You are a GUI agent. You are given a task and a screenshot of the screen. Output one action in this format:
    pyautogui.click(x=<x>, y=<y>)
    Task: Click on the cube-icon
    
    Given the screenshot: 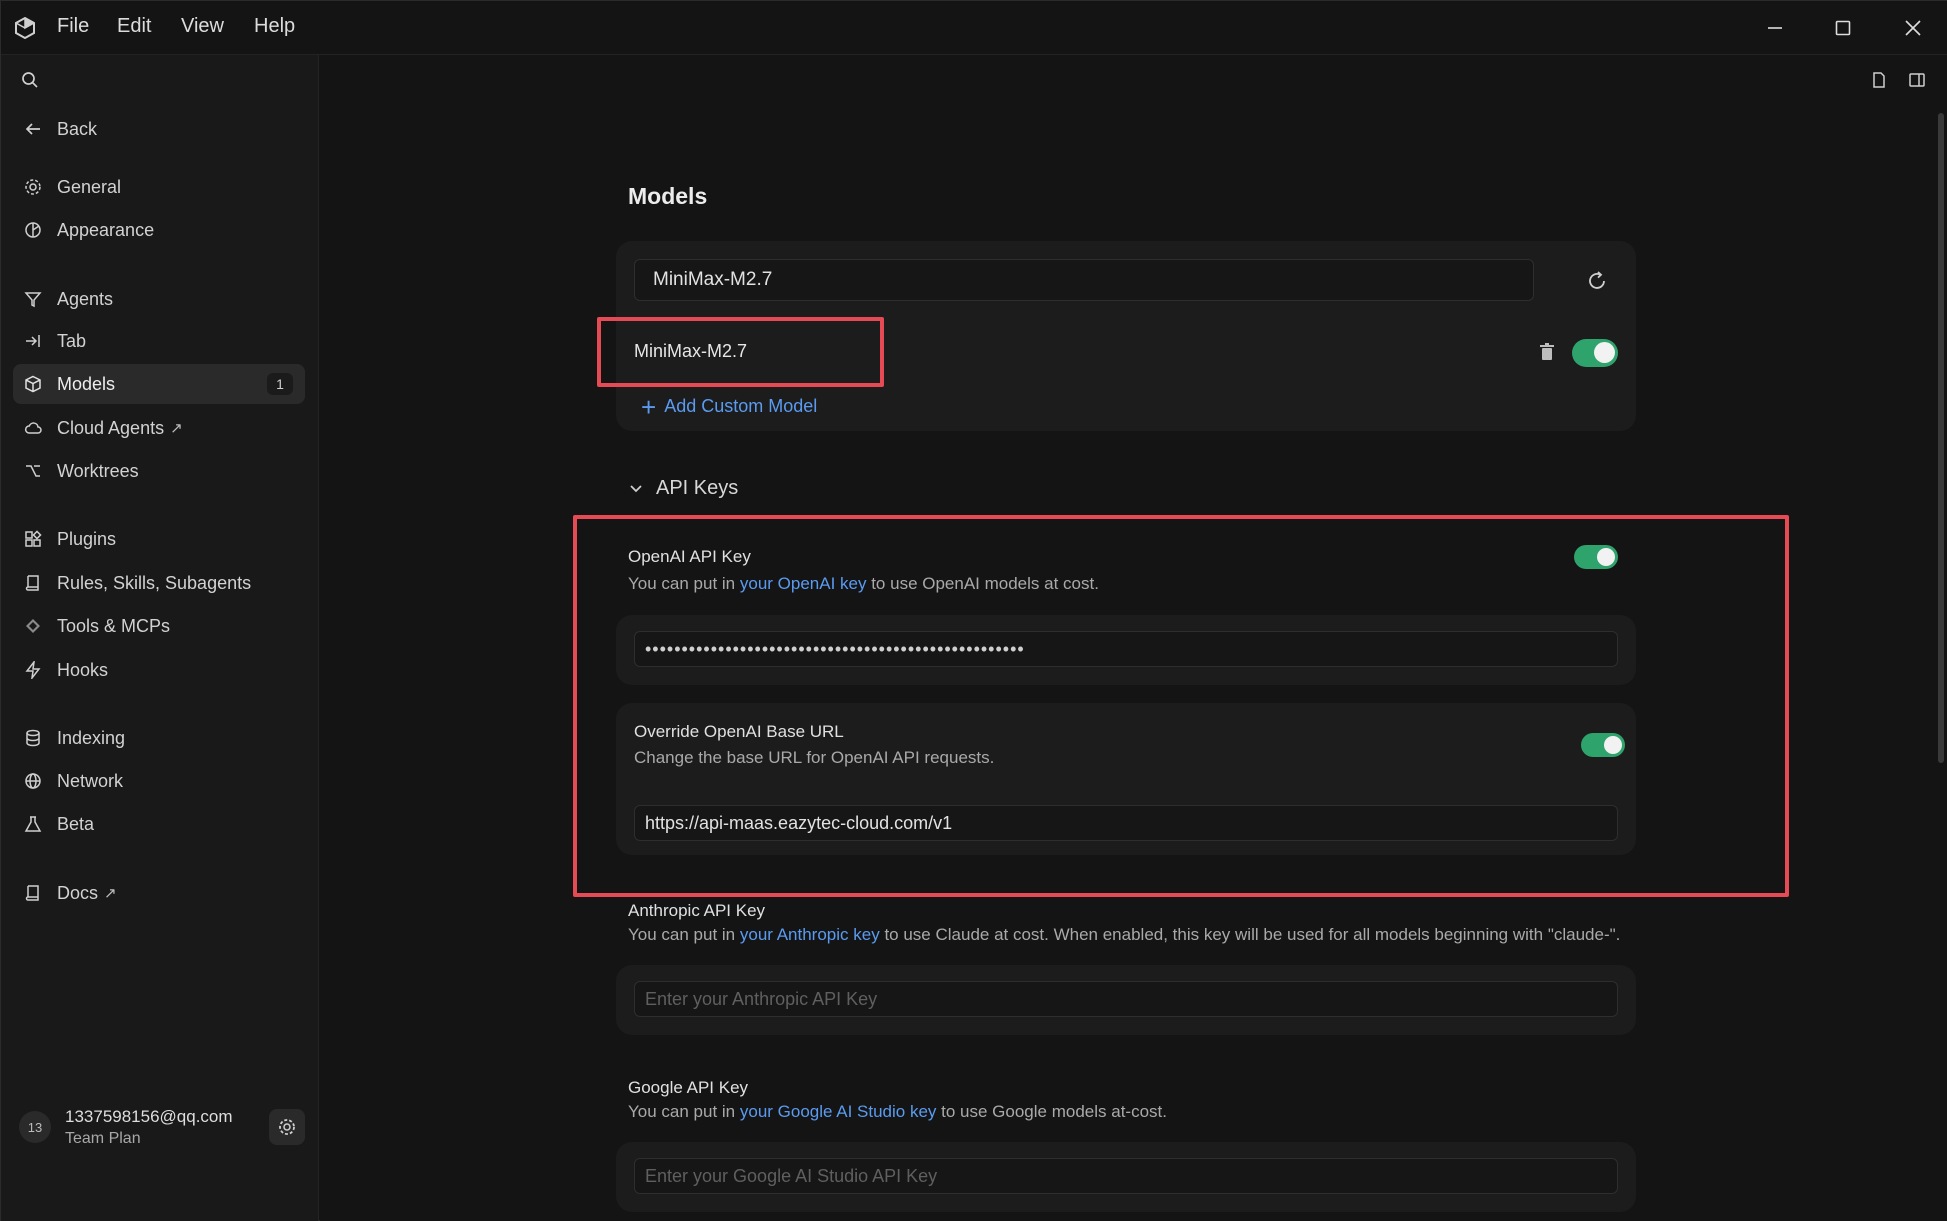 What is the action you would take?
    pyautogui.click(x=33, y=384)
    